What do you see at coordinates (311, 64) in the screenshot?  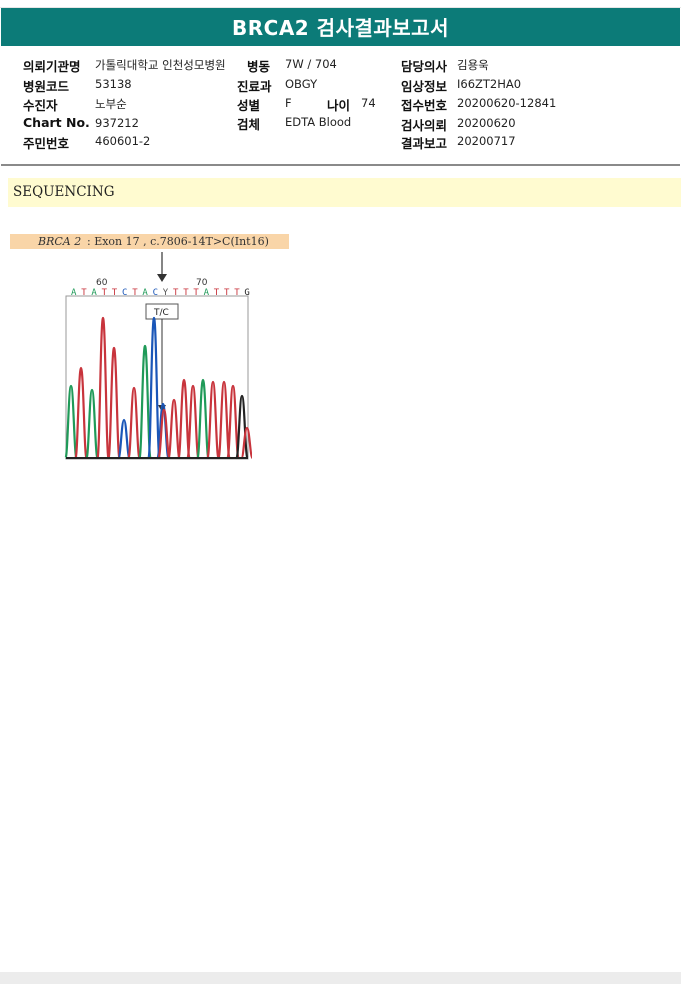 I see `ward-value: 7W / 704` at bounding box center [311, 64].